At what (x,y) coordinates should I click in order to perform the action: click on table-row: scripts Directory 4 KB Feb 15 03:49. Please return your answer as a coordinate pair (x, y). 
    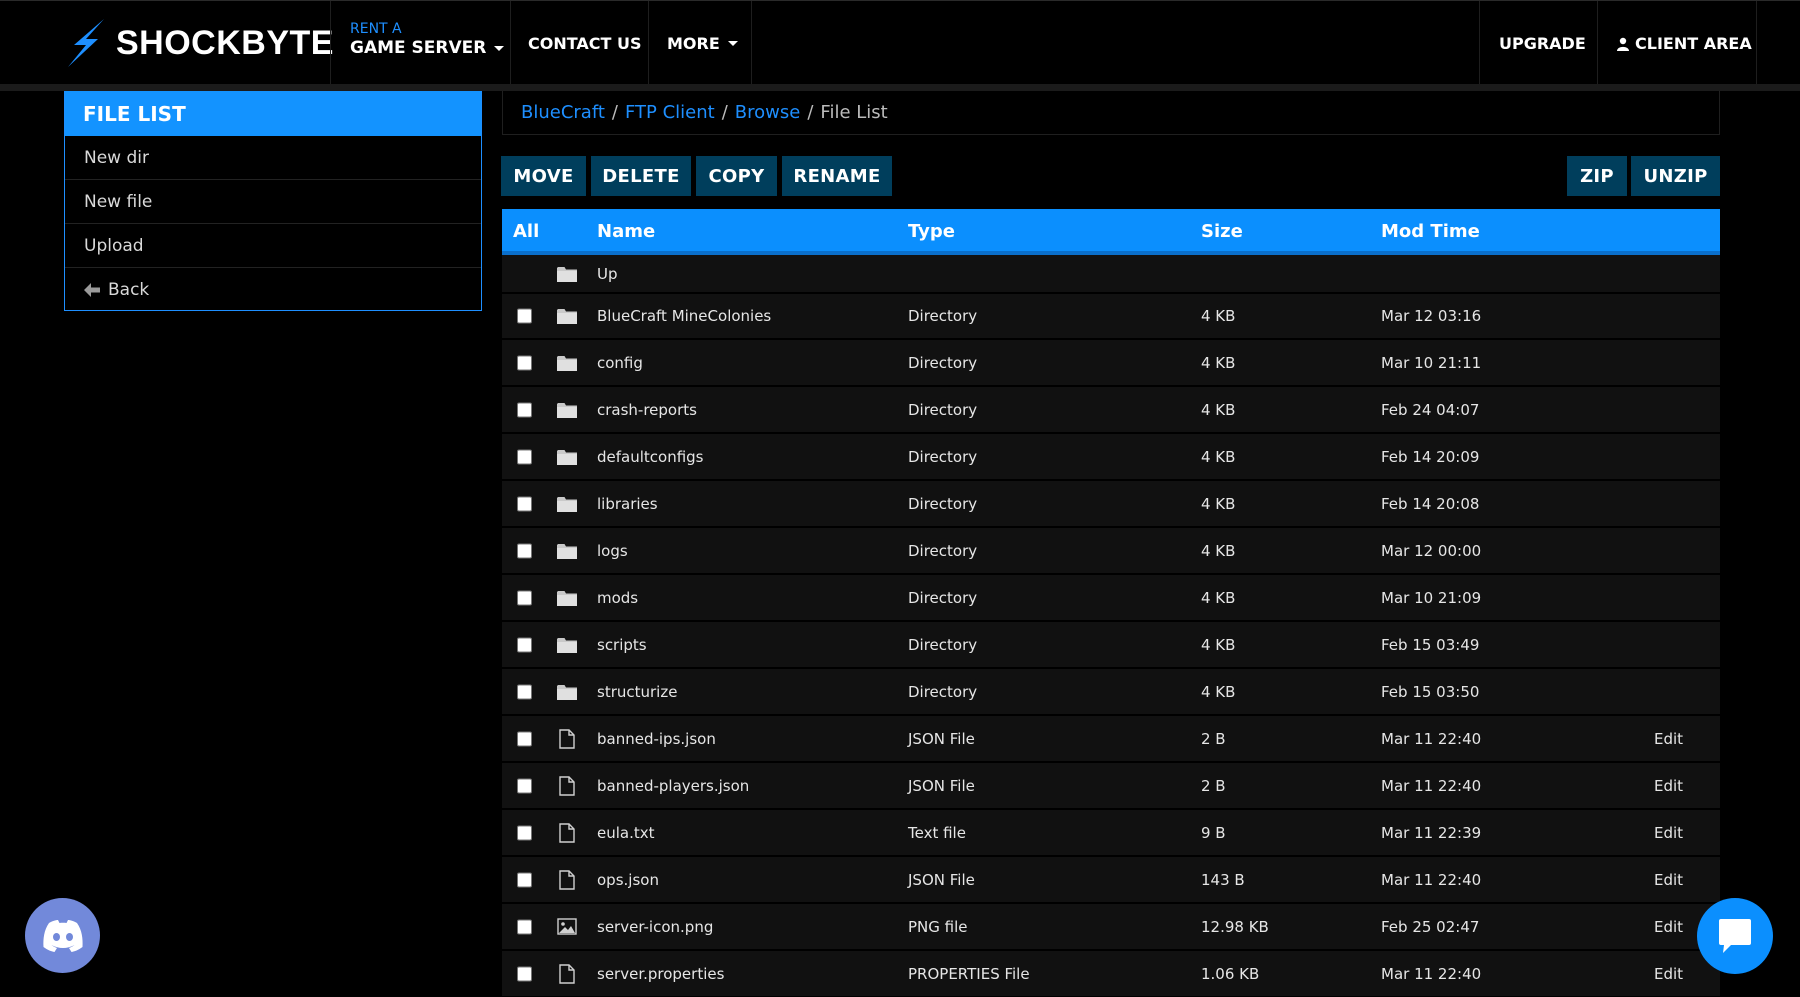
    Looking at the image, I should click on (1111, 645).